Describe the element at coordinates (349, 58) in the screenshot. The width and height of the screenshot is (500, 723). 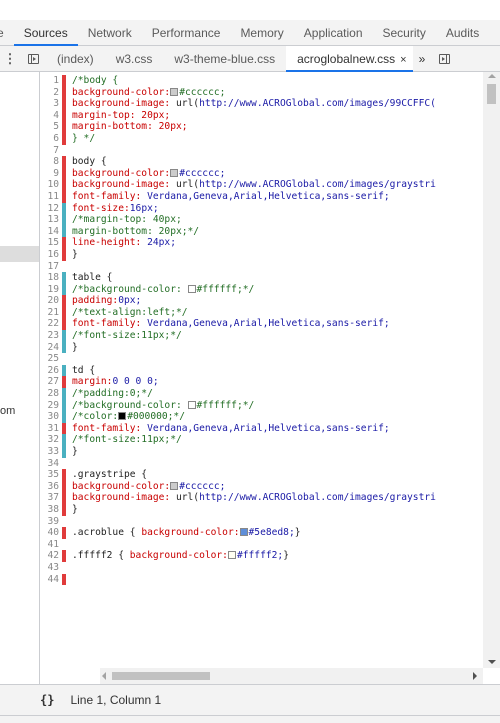
I see `source-tab-acroglobalnew: acroglobalnew.css ×` at that location.